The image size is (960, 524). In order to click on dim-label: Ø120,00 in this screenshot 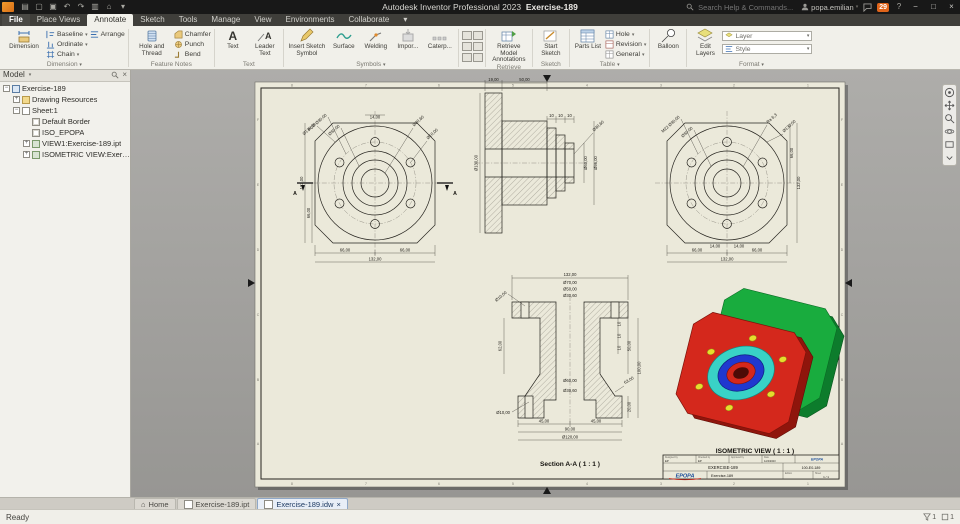, I will do `click(570, 436)`.